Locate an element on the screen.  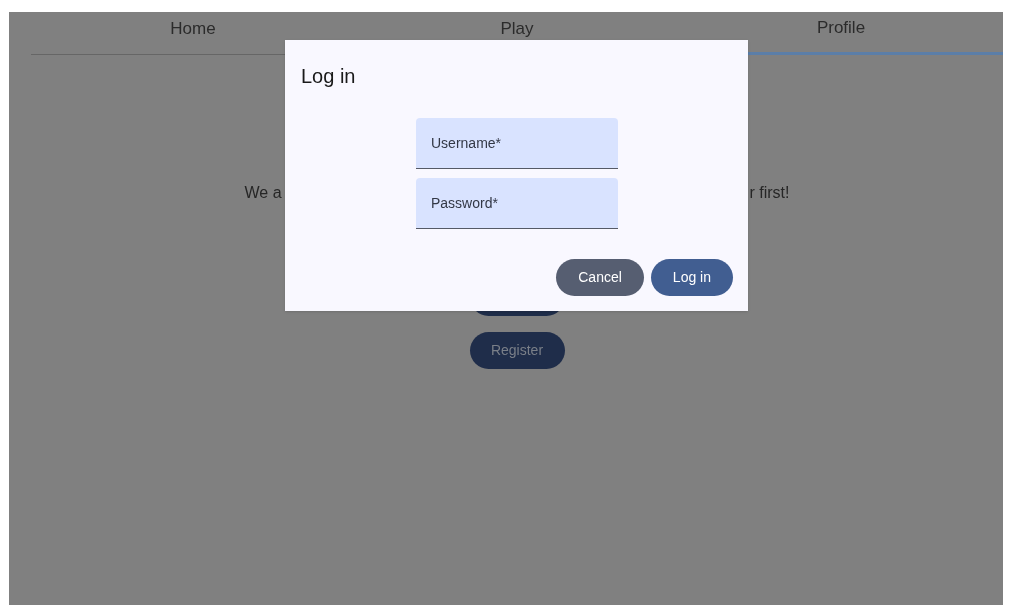
input-field: Username* is located at coordinates (517, 143).